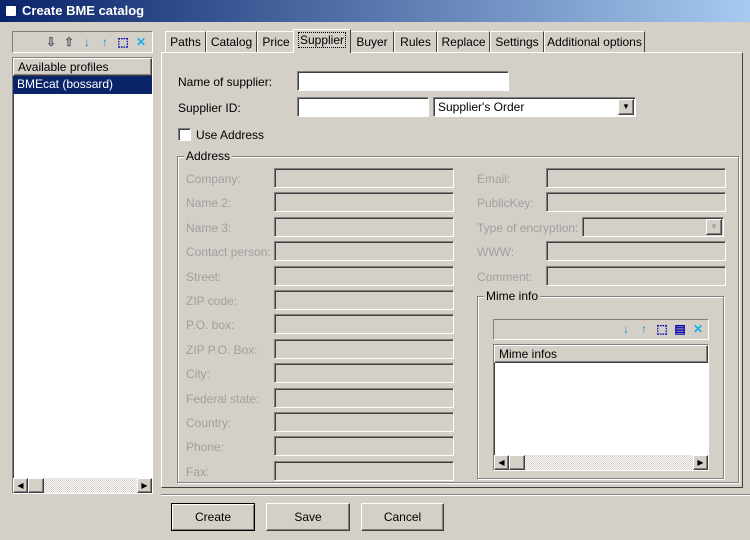 The width and height of the screenshot is (750, 540). I want to click on tab-buyer: Buyer, so click(372, 41).